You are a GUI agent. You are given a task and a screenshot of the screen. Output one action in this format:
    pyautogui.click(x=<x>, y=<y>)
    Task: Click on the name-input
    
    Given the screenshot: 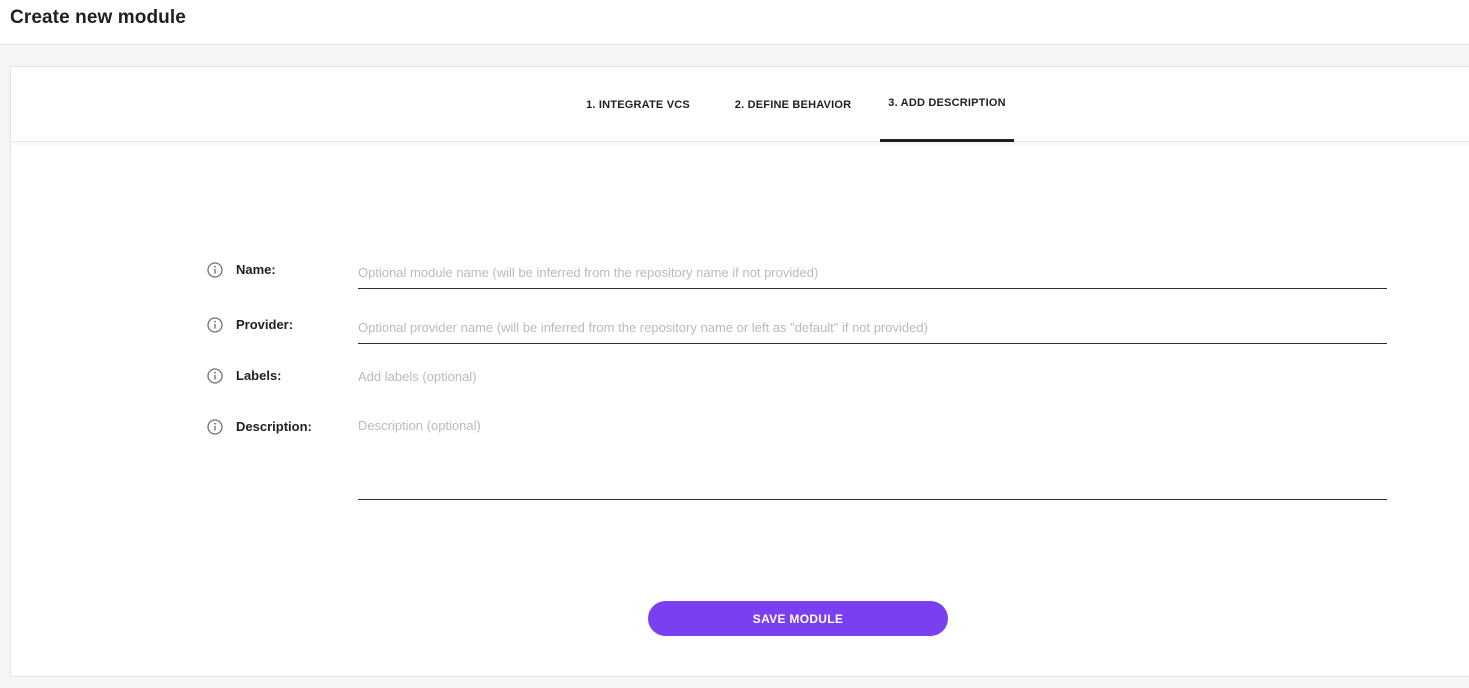 What is the action you would take?
    pyautogui.click(x=872, y=273)
    